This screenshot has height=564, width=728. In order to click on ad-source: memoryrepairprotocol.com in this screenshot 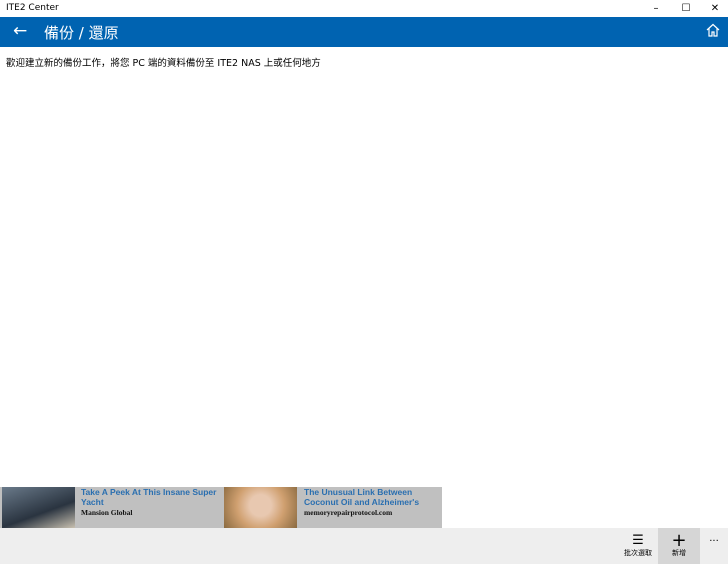, I will do `click(348, 512)`.